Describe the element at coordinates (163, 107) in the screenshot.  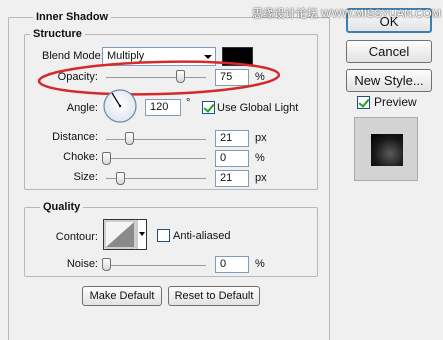
I see `angle-input: 120` at that location.